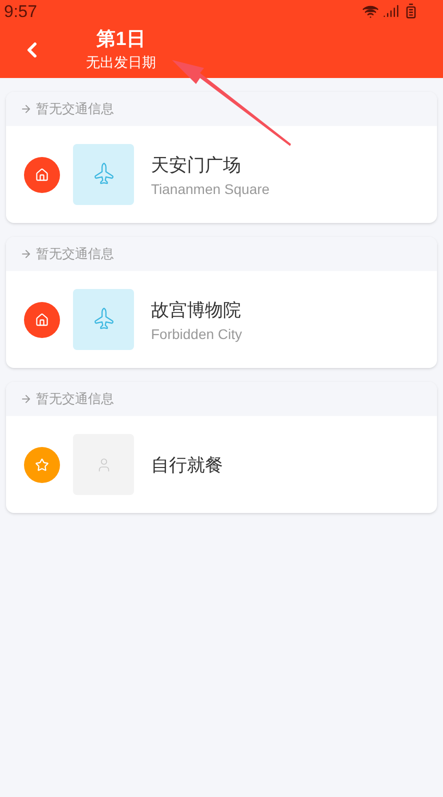  Describe the element at coordinates (103, 464) in the screenshot. I see `person-placeholder-icon` at that location.